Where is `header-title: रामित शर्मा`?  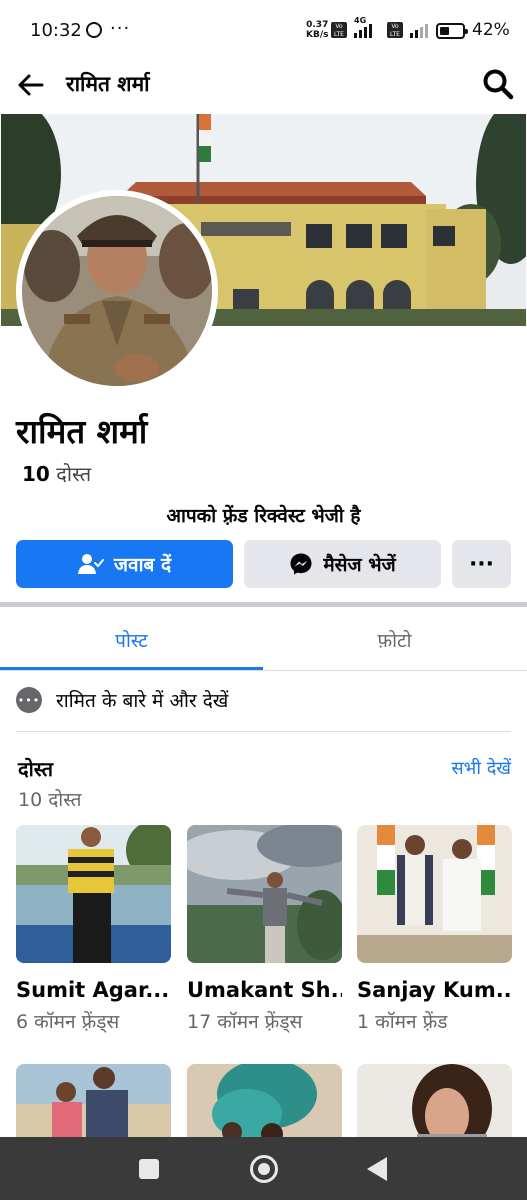 header-title: रामित शर्मा is located at coordinates (108, 84).